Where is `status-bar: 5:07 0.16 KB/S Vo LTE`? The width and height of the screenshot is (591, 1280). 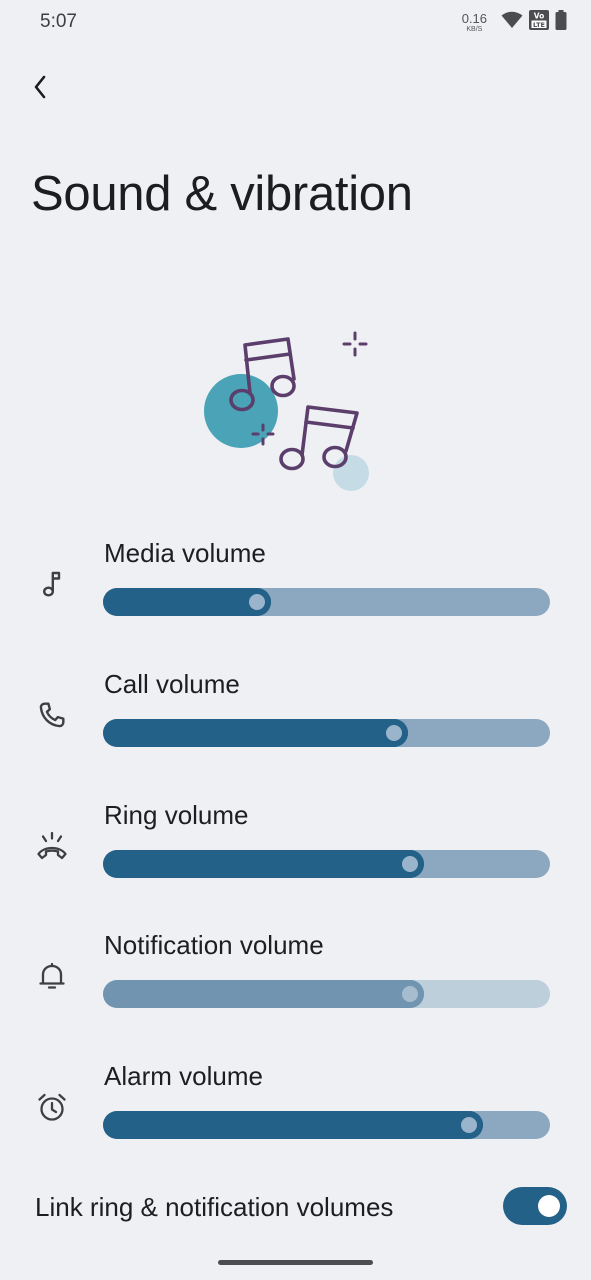 status-bar: 5:07 0.16 KB/S Vo LTE is located at coordinates (295, 22).